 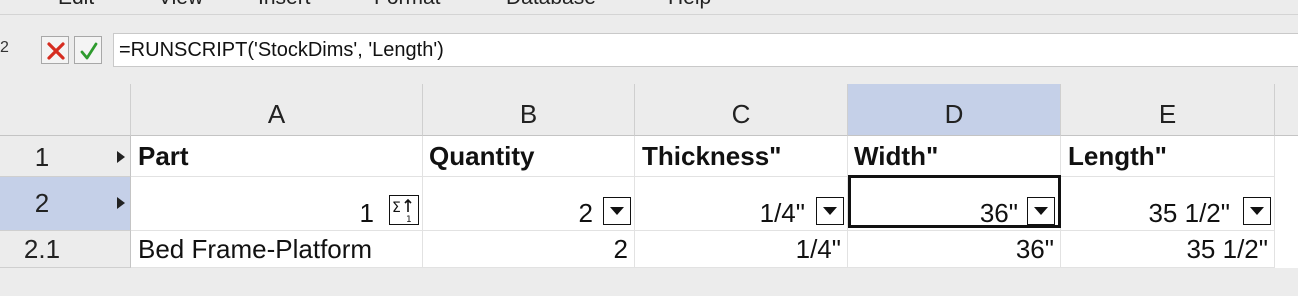 What do you see at coordinates (1168, 156) in the screenshot?
I see `cell-e1: Length"` at bounding box center [1168, 156].